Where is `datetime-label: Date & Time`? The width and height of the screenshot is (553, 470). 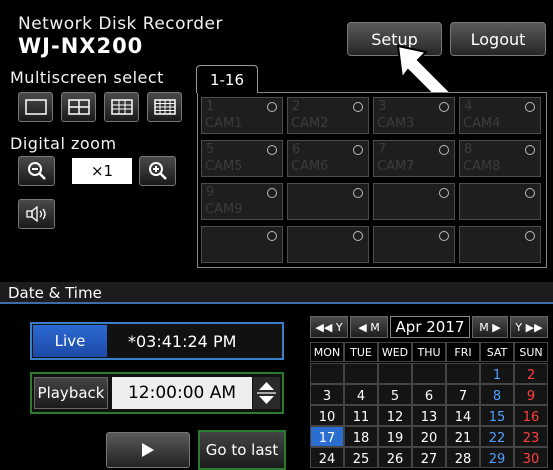 datetime-label: Date & Time is located at coordinates (55, 293).